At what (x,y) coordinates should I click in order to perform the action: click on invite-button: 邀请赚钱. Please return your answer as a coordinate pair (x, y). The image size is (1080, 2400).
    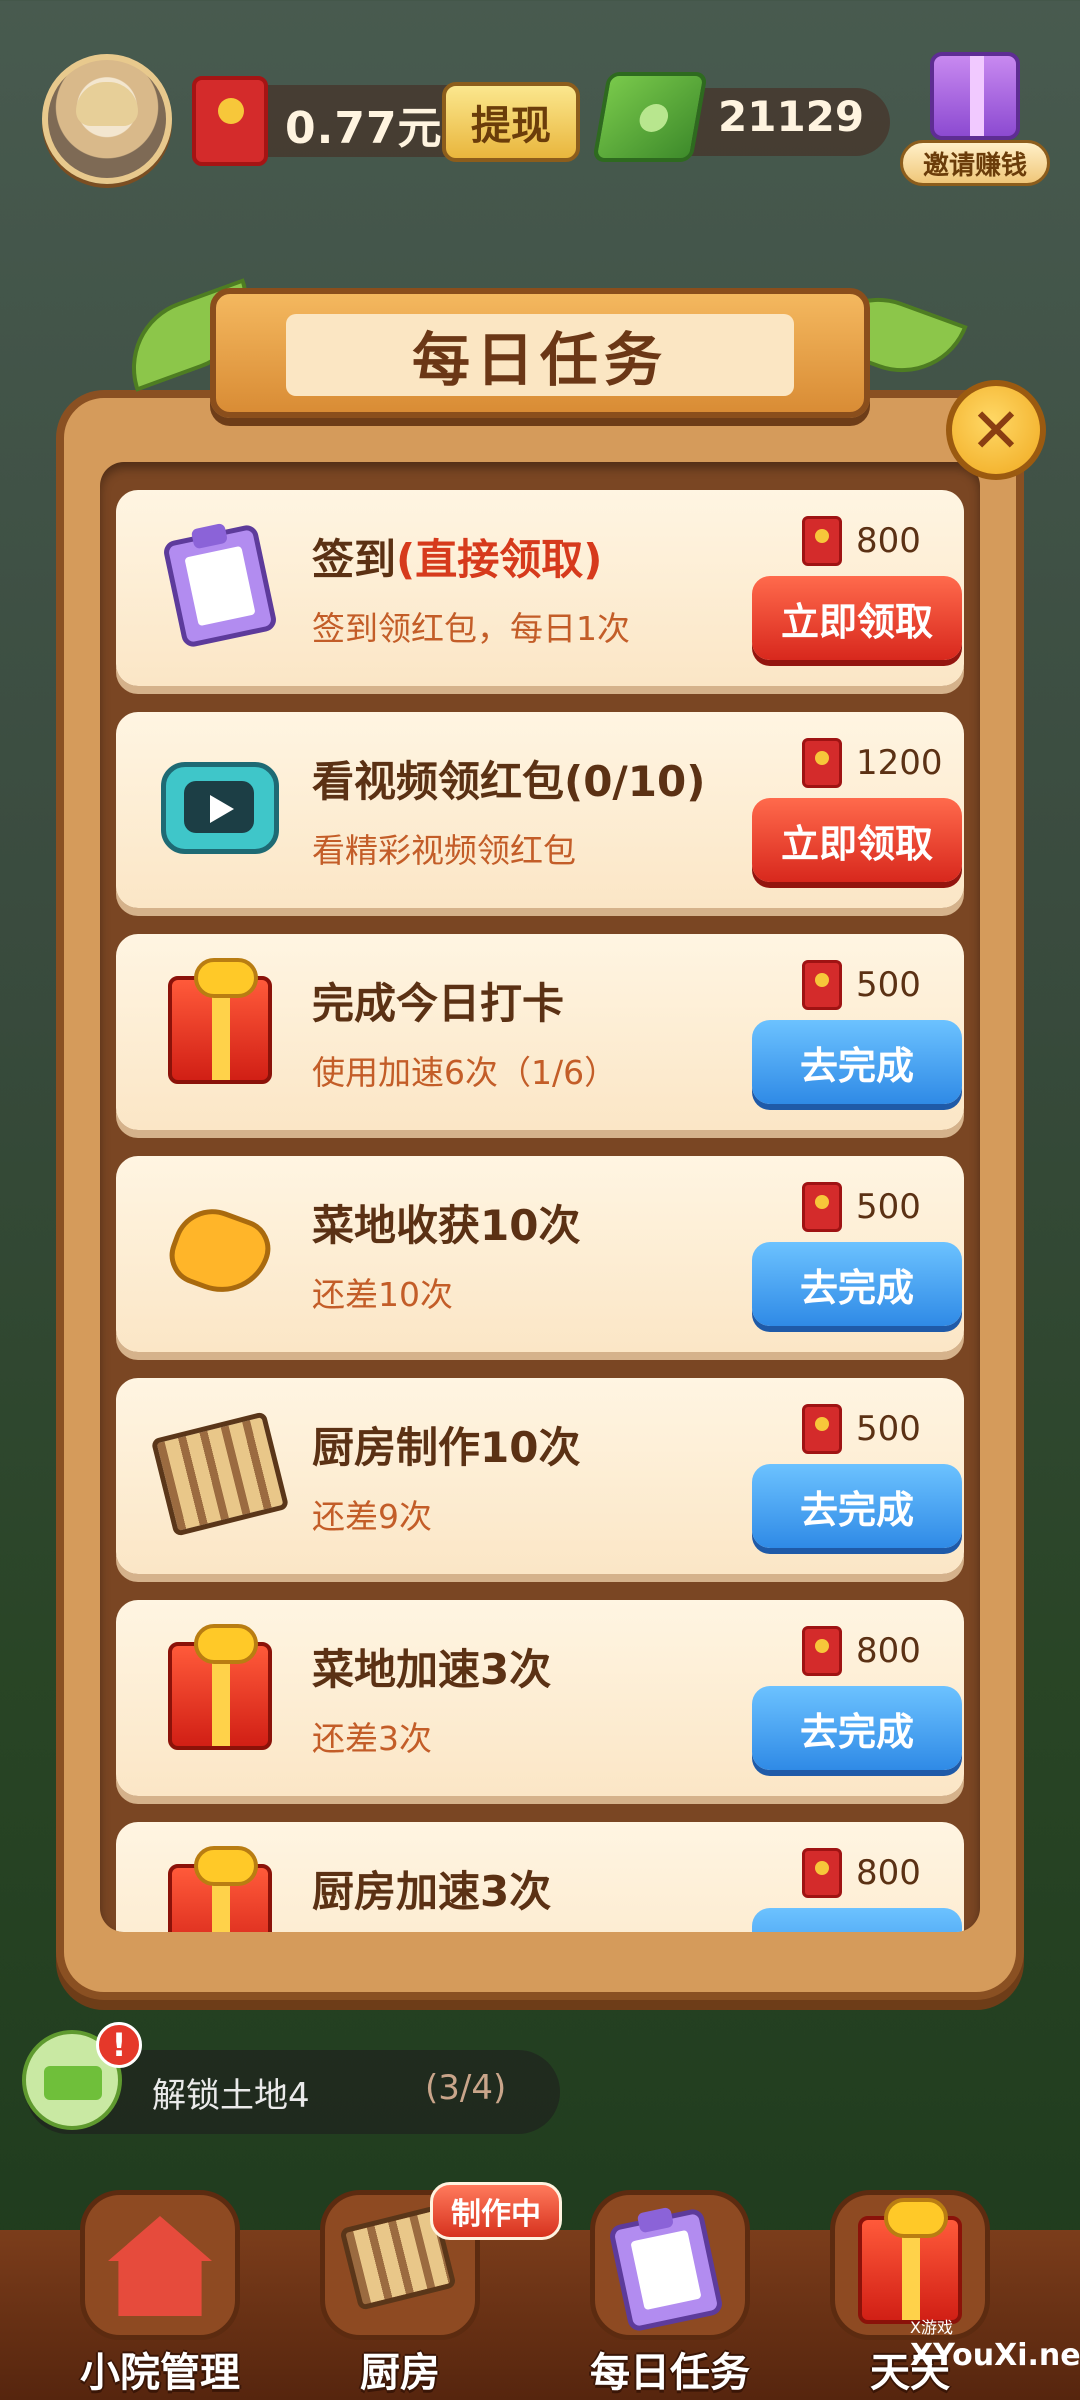
    Looking at the image, I should click on (975, 122).